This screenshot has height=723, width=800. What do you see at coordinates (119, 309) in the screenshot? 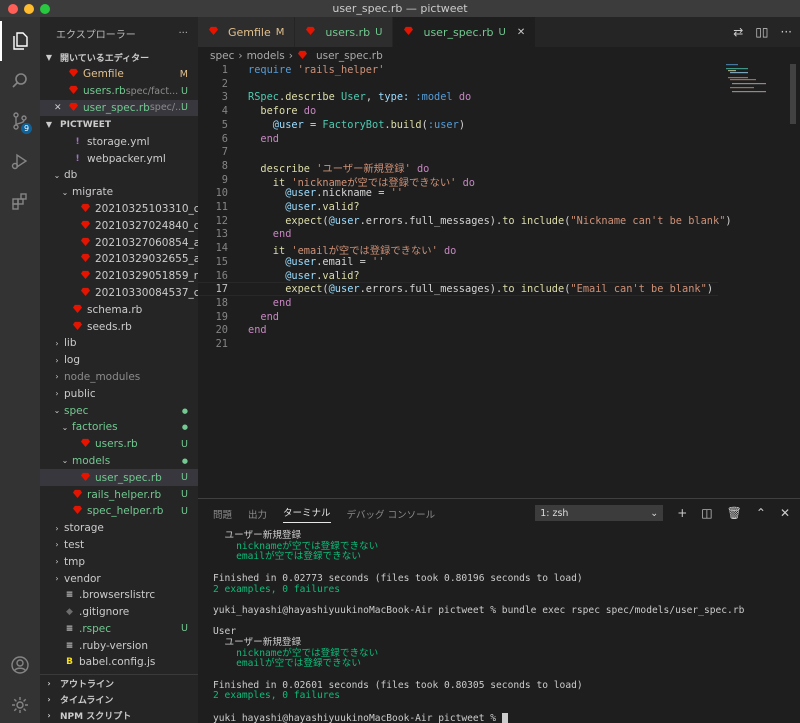
I see `file-item: schema.rb` at bounding box center [119, 309].